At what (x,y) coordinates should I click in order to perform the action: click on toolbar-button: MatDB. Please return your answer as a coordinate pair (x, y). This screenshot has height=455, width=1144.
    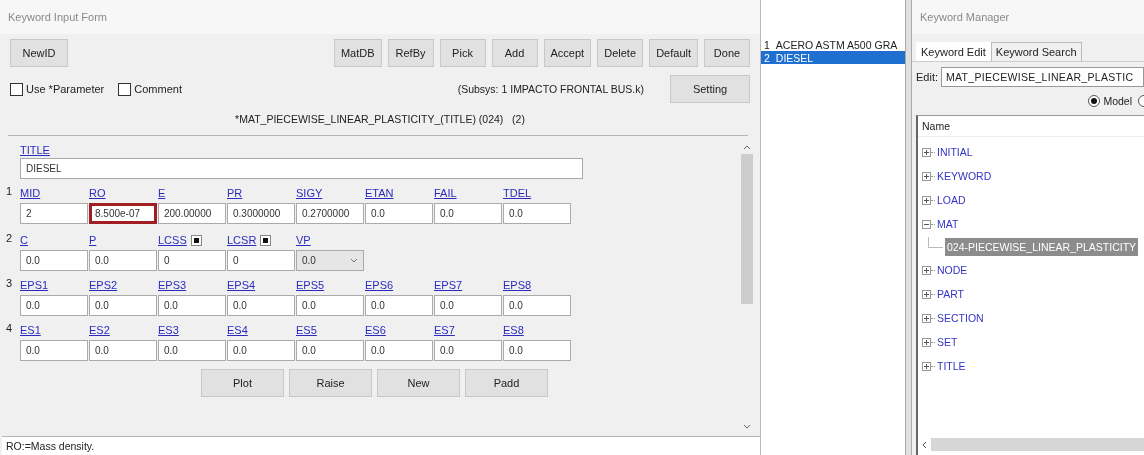
    Looking at the image, I should click on (357, 53).